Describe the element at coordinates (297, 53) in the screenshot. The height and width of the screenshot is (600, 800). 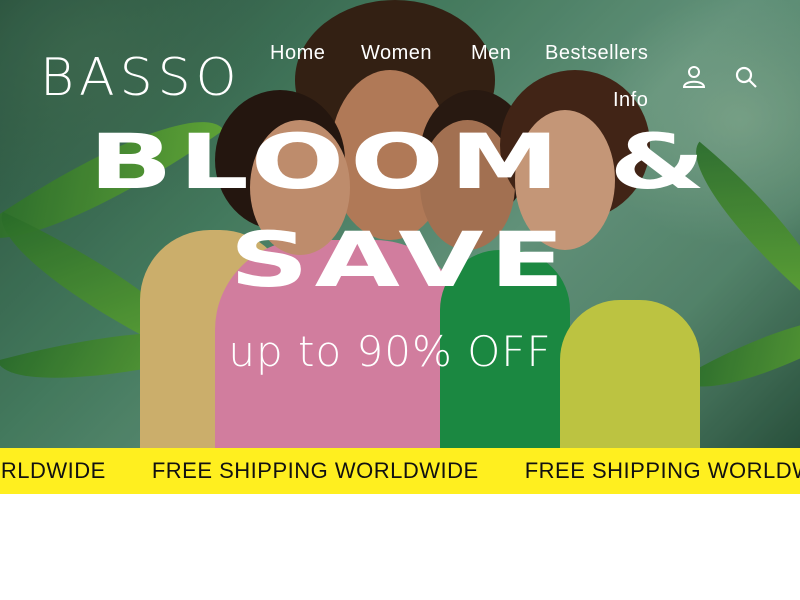
I see `nav-item-home: Home` at that location.